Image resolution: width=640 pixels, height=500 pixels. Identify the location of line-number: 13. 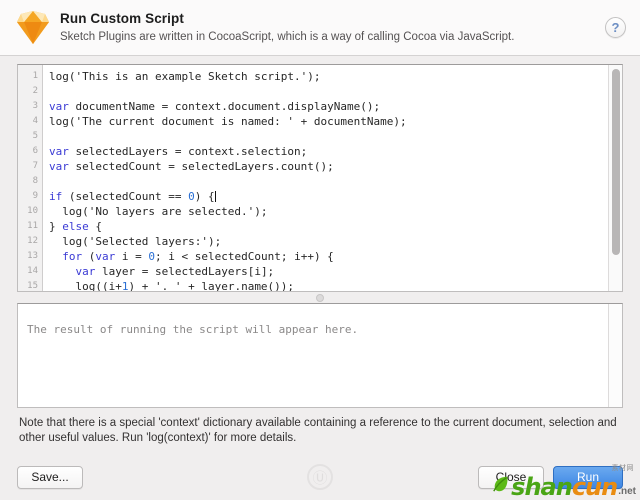
(32, 256).